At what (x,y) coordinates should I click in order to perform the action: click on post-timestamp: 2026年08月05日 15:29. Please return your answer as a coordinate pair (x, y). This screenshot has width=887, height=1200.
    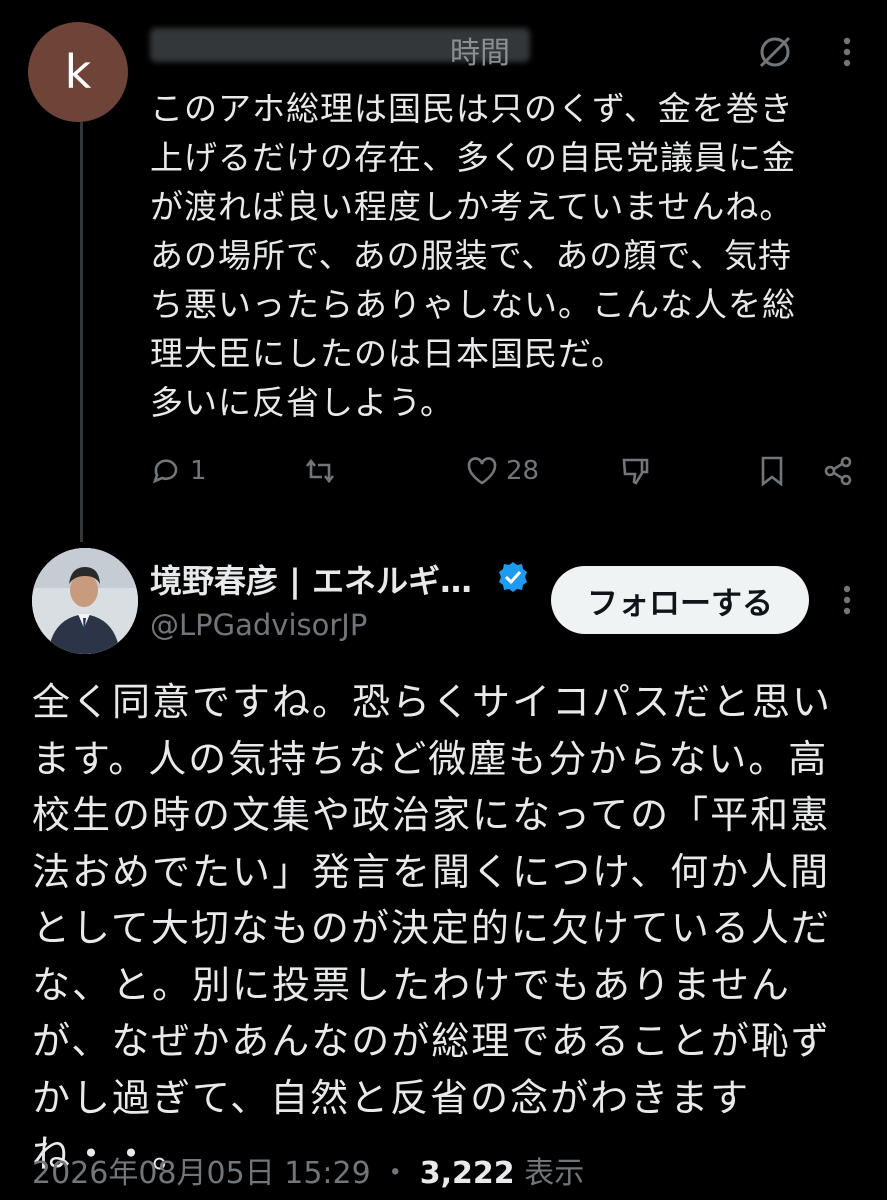
    Looking at the image, I should click on (201, 1173).